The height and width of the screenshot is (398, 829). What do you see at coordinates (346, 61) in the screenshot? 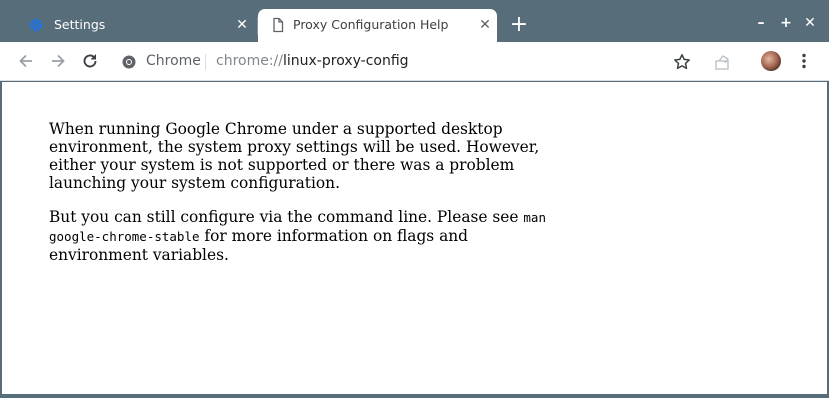
I see `url-path: linux-proxy-config` at bounding box center [346, 61].